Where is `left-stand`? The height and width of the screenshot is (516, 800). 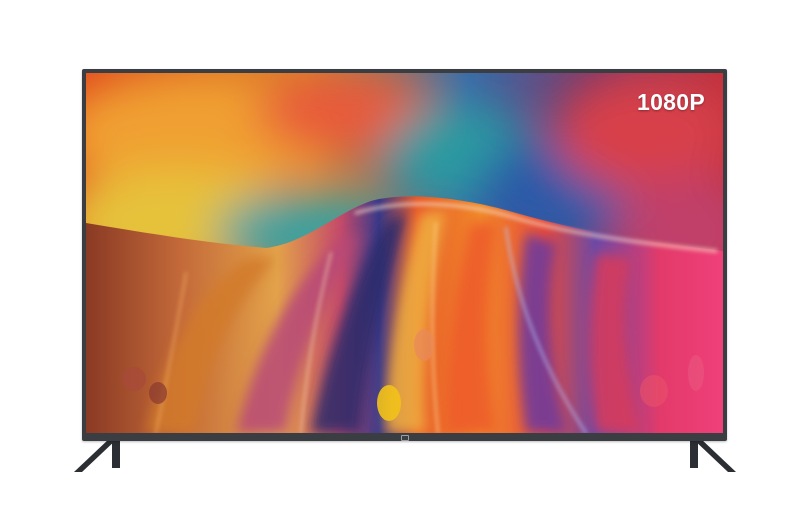
left-stand is located at coordinates (97, 455).